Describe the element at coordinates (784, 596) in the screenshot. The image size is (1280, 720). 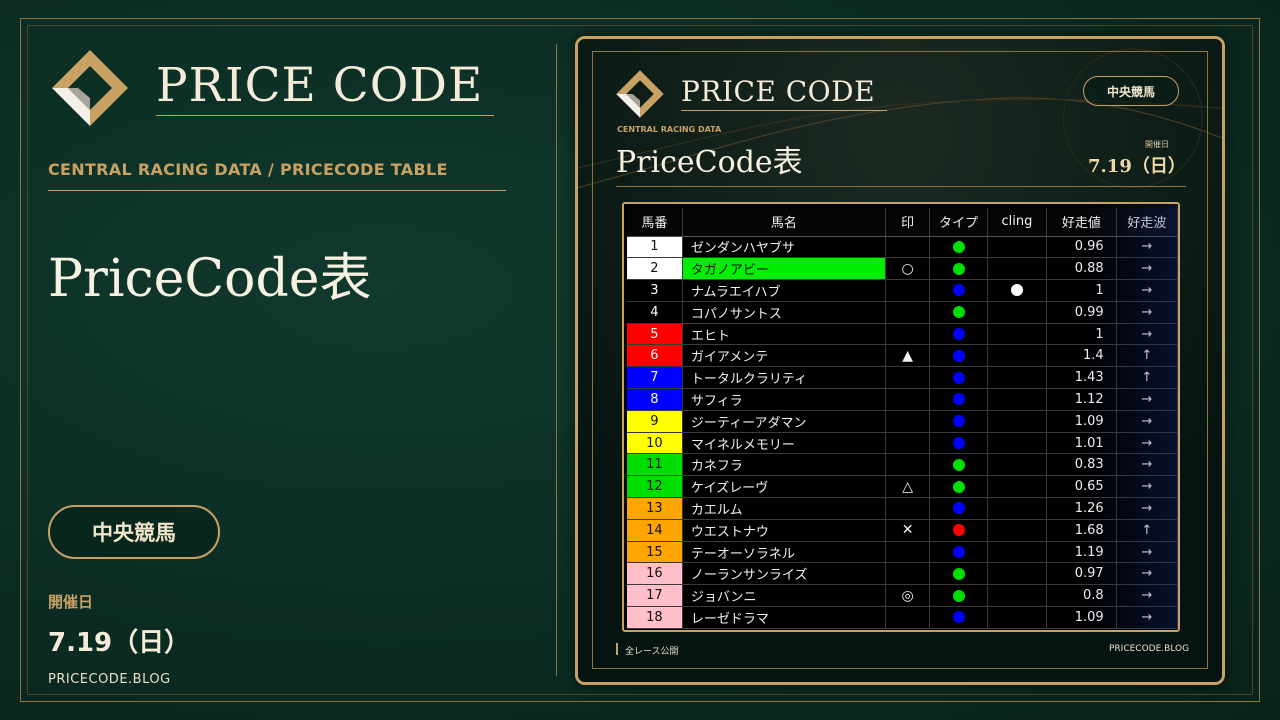
I see `horse-name-cell: ジョバンニ` at that location.